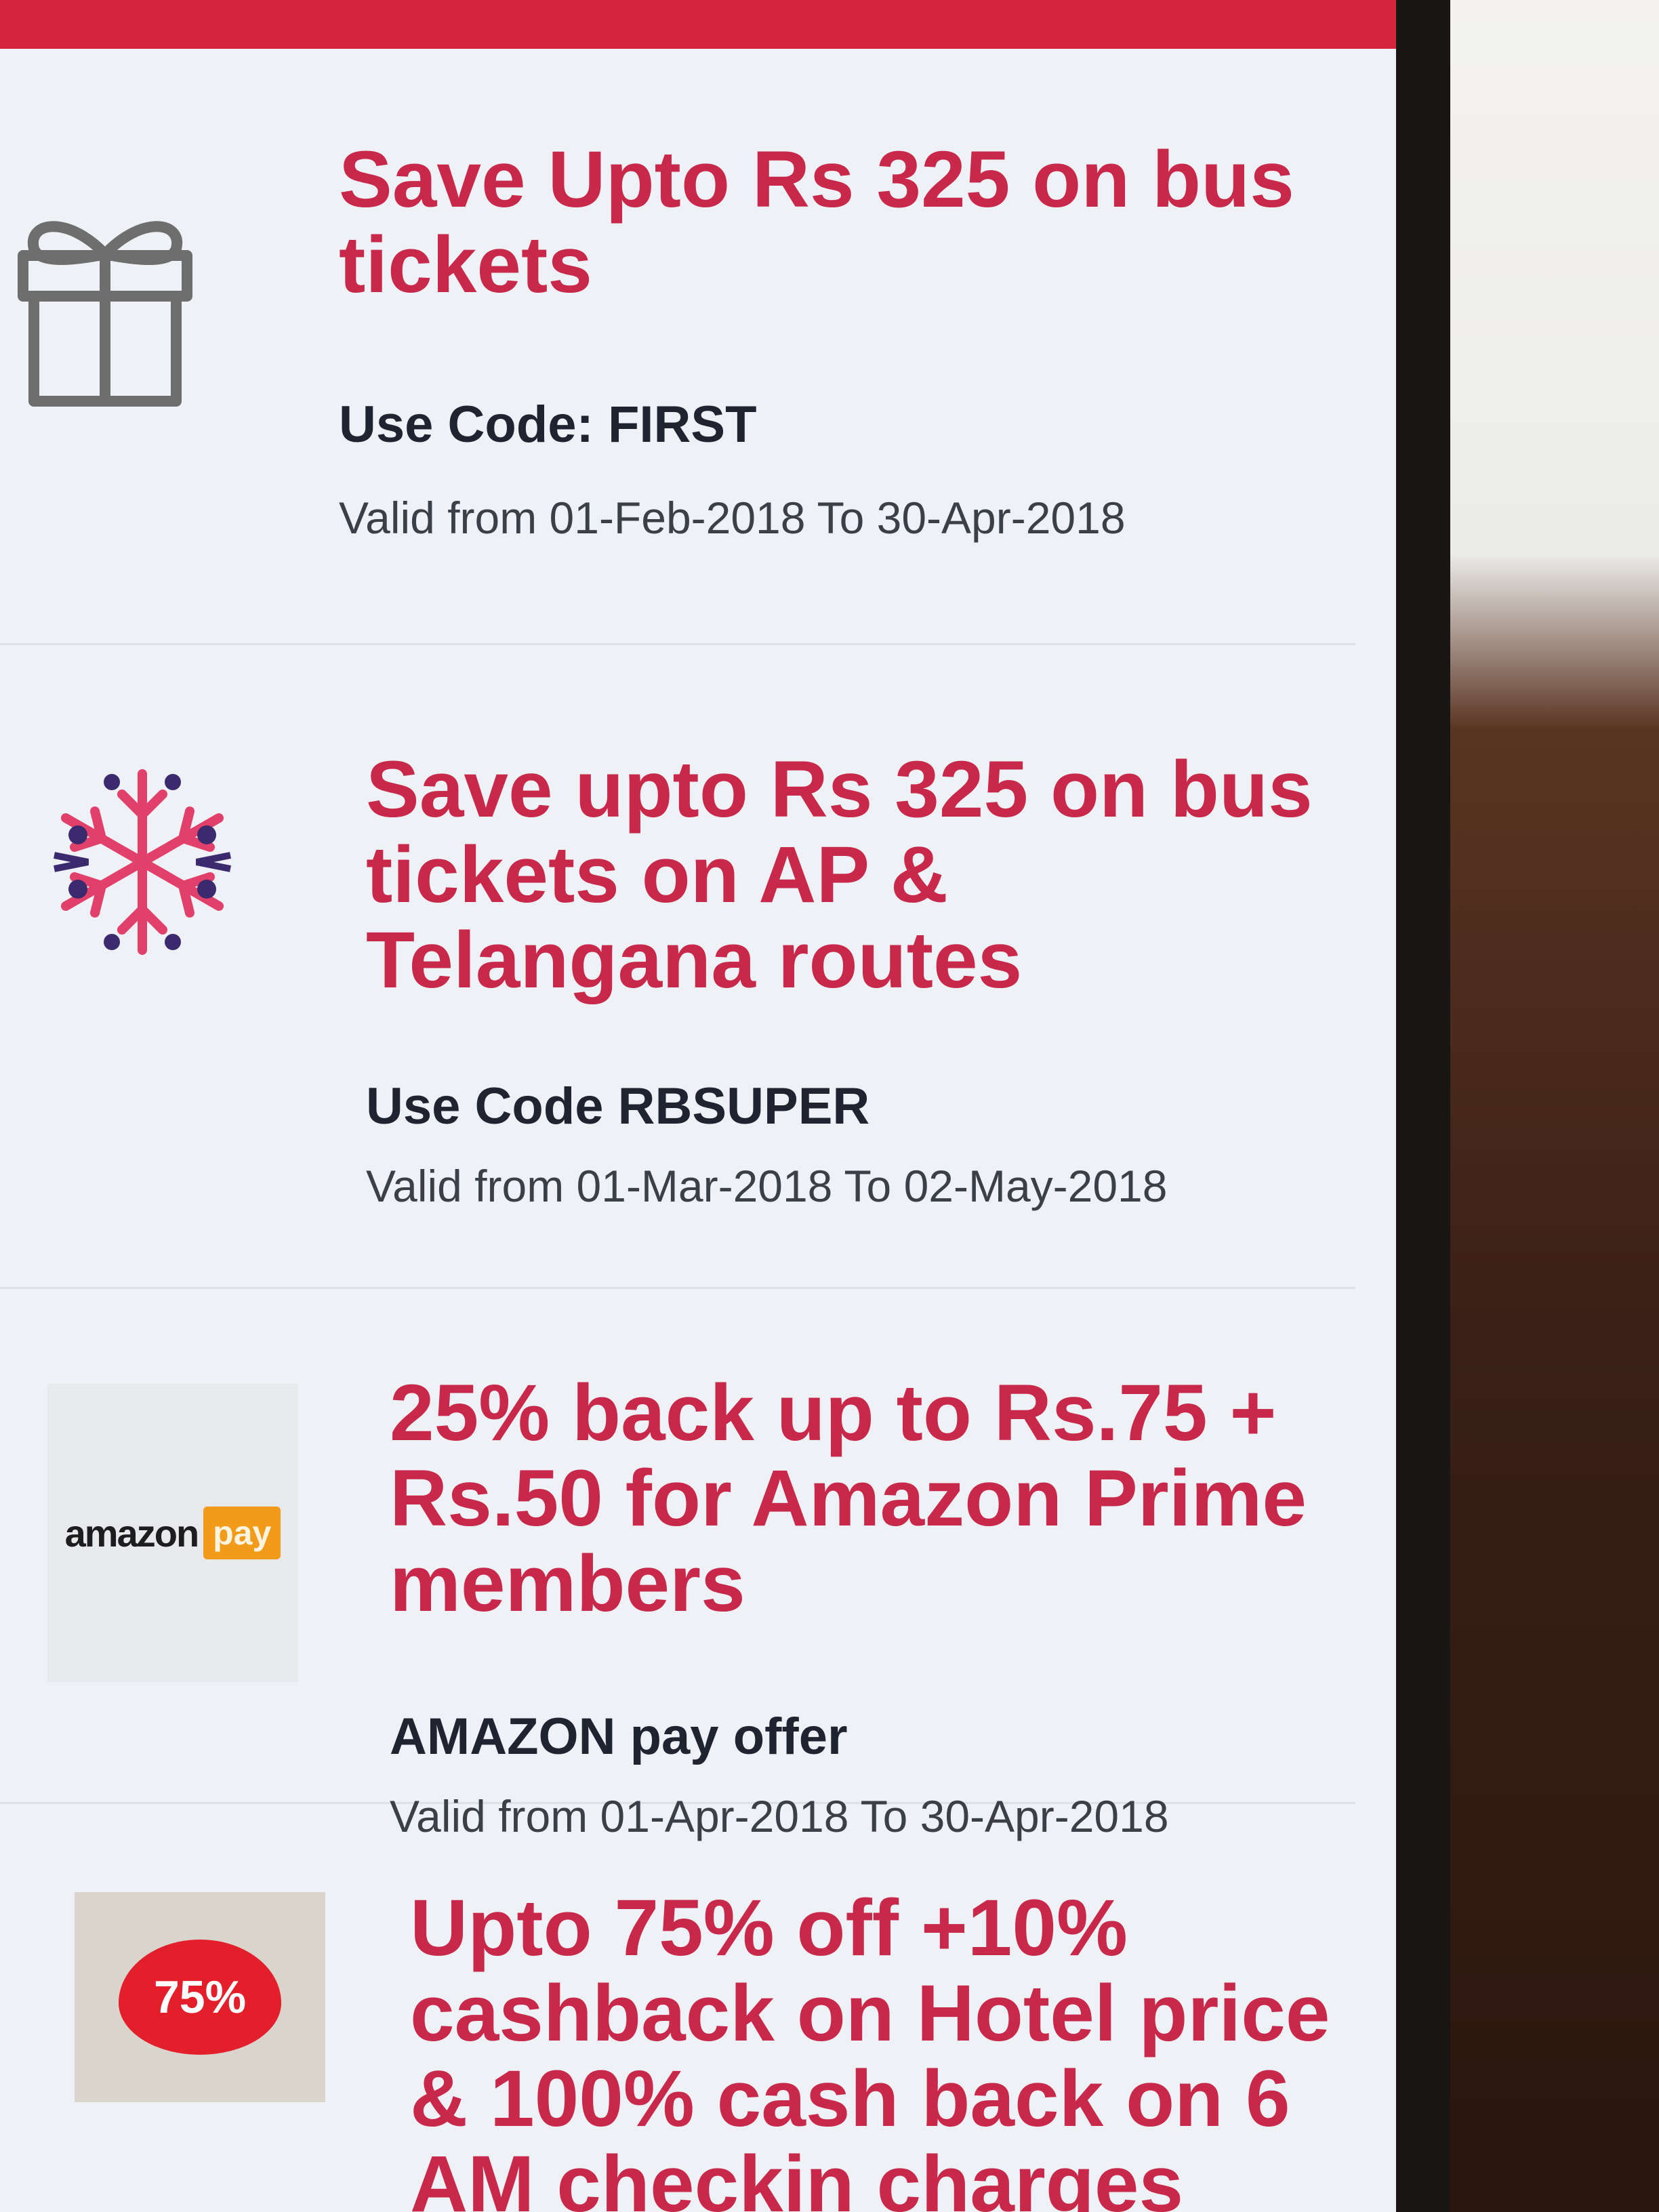 This screenshot has height=2212, width=1659. I want to click on amazon-pay-logo: amazon pay, so click(172, 1533).